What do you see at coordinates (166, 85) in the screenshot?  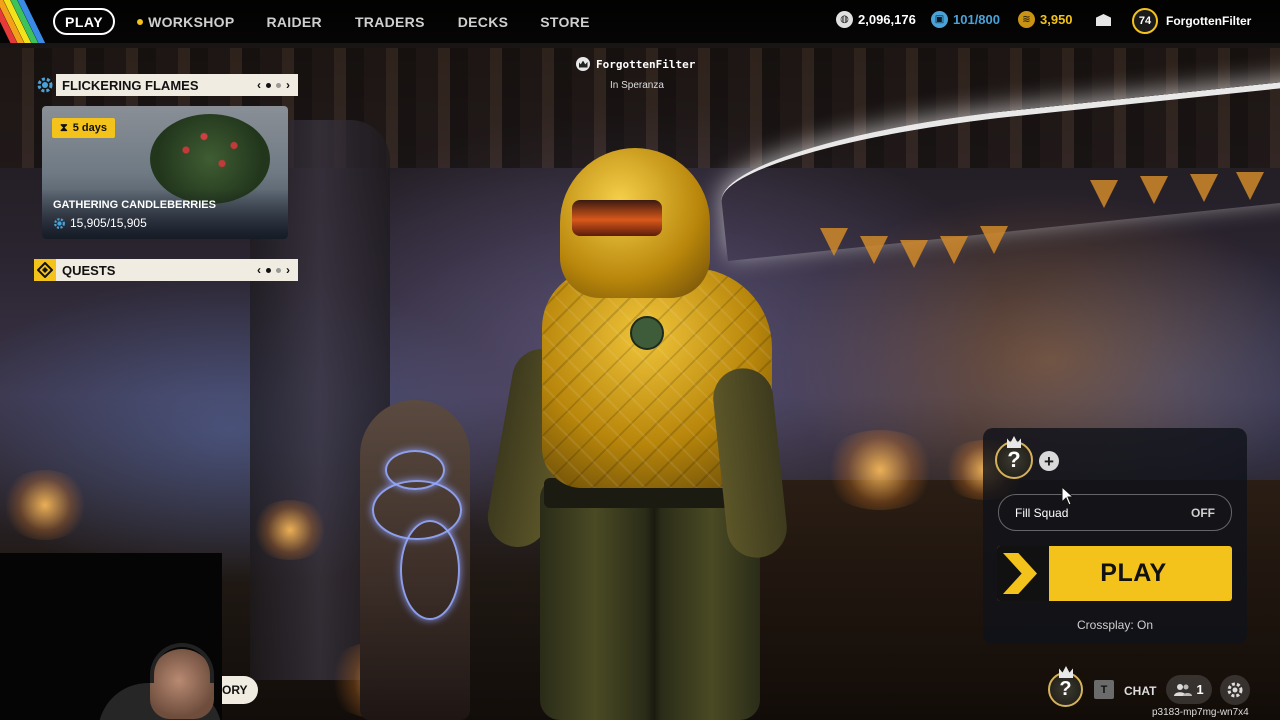 I see `event-panel-header: FLICKERING FLAMES ‹ ›` at bounding box center [166, 85].